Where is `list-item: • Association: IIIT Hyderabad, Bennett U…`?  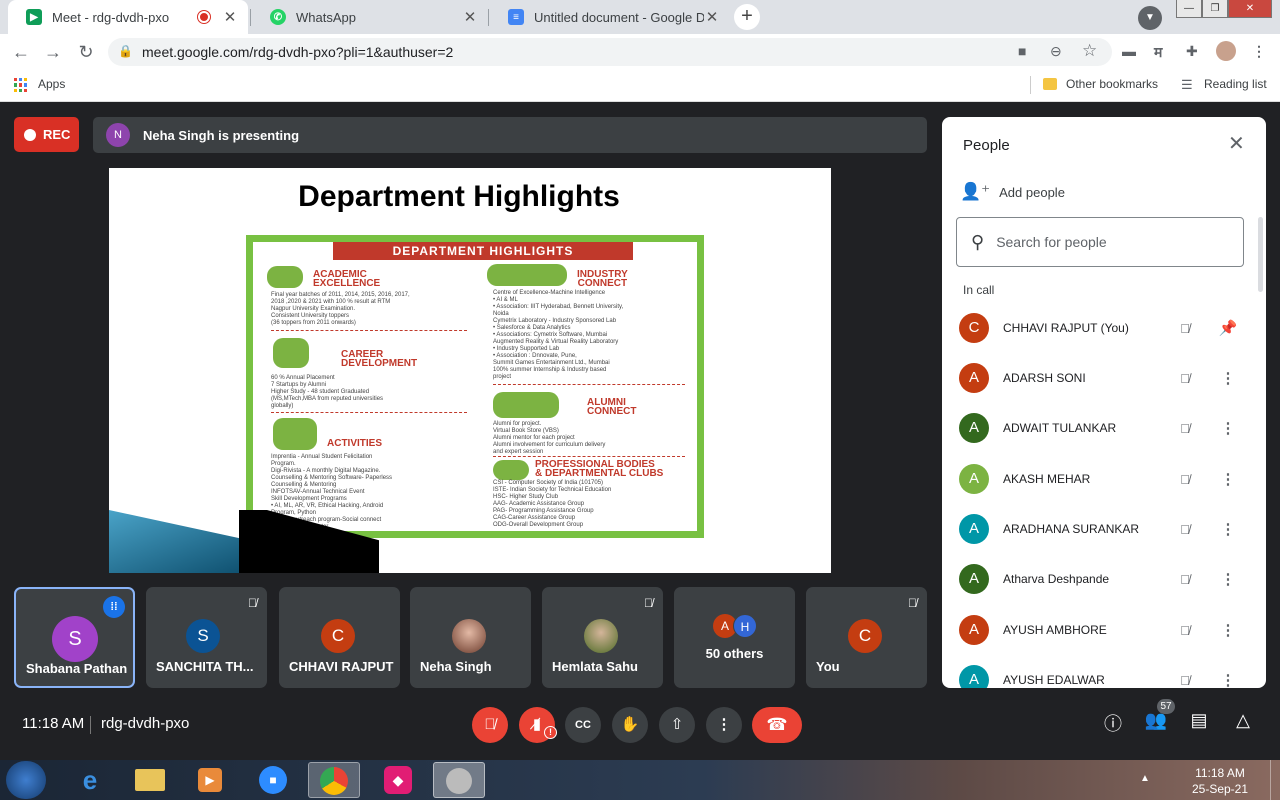 list-item: • Association: IIIT Hyderabad, Bennett U… is located at coordinates (558, 307).